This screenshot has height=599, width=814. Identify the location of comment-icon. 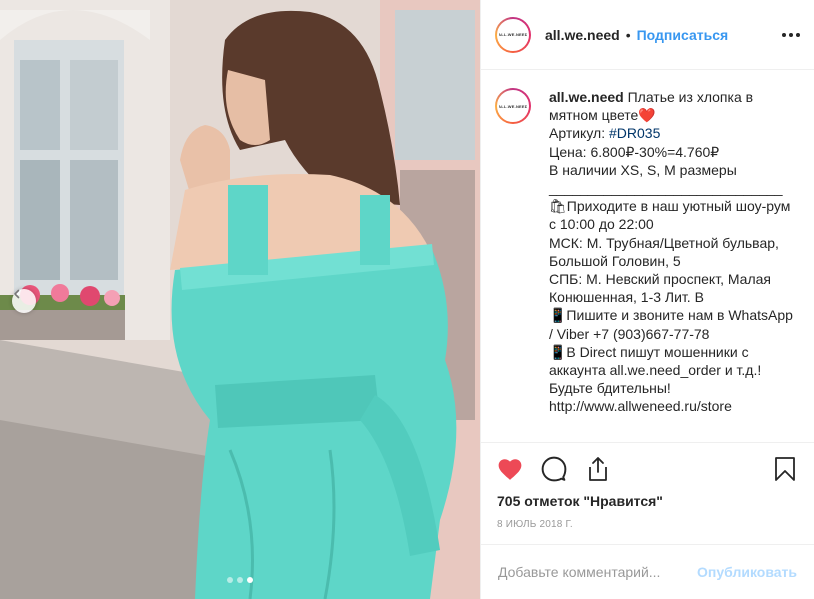
(554, 469).